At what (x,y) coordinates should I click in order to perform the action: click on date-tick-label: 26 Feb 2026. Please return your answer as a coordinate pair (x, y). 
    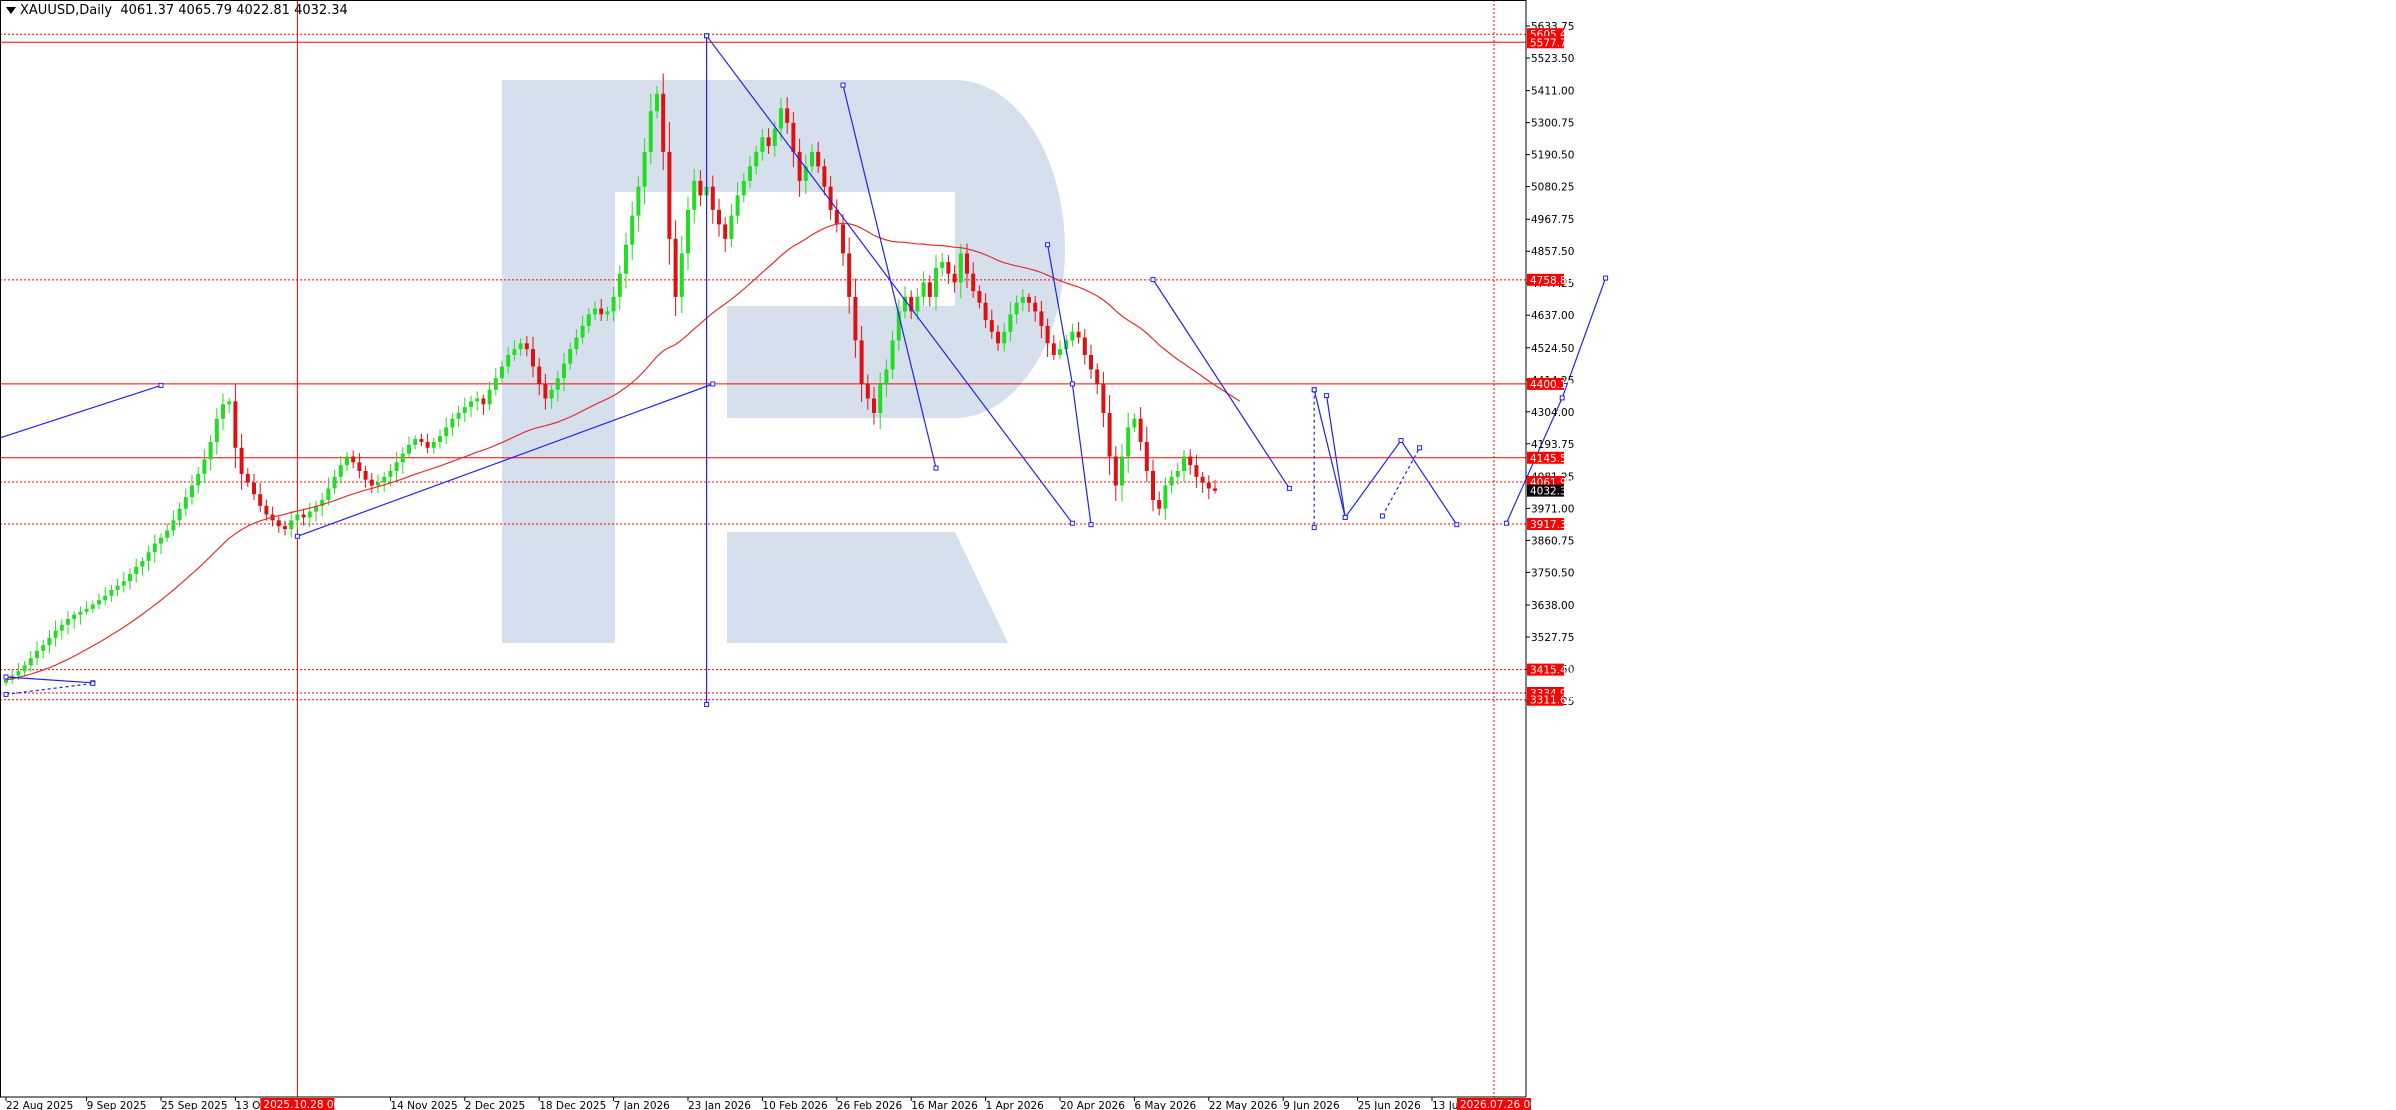
    Looking at the image, I should click on (870, 1105).